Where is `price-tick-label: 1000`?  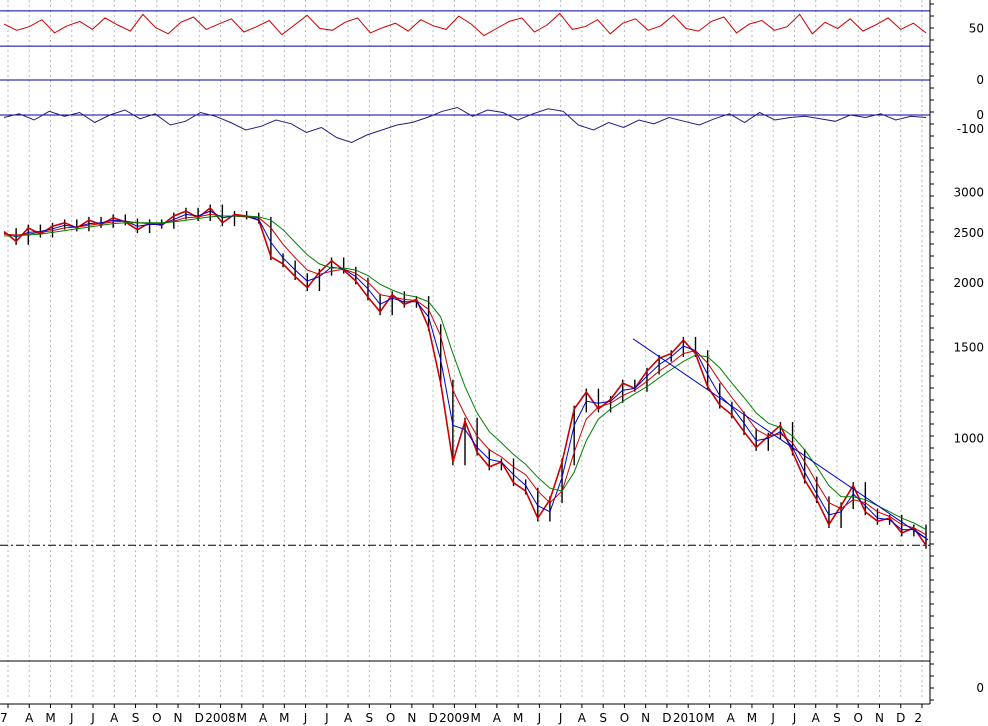 price-tick-label: 1000 is located at coordinates (968, 438).